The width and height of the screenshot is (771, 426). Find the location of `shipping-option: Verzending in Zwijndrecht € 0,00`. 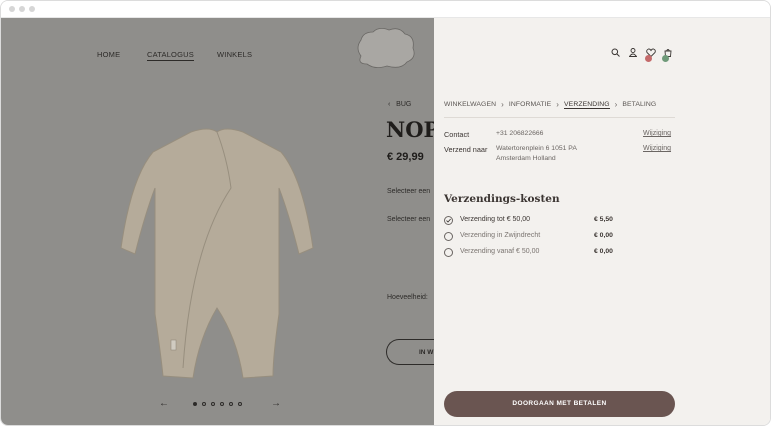

shipping-option: Verzending in Zwijndrecht € 0,00 is located at coordinates (539, 237).